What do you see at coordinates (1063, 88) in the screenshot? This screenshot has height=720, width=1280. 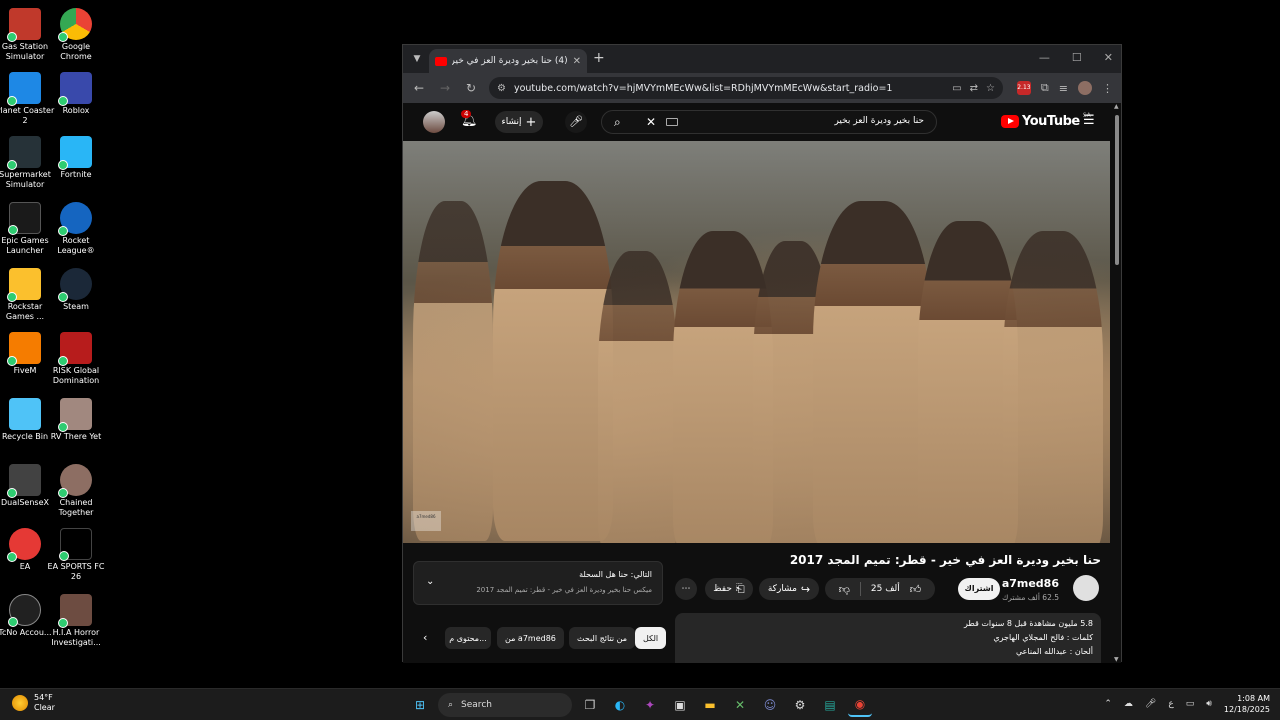 I see `reading-list-icon: ≡` at bounding box center [1063, 88].